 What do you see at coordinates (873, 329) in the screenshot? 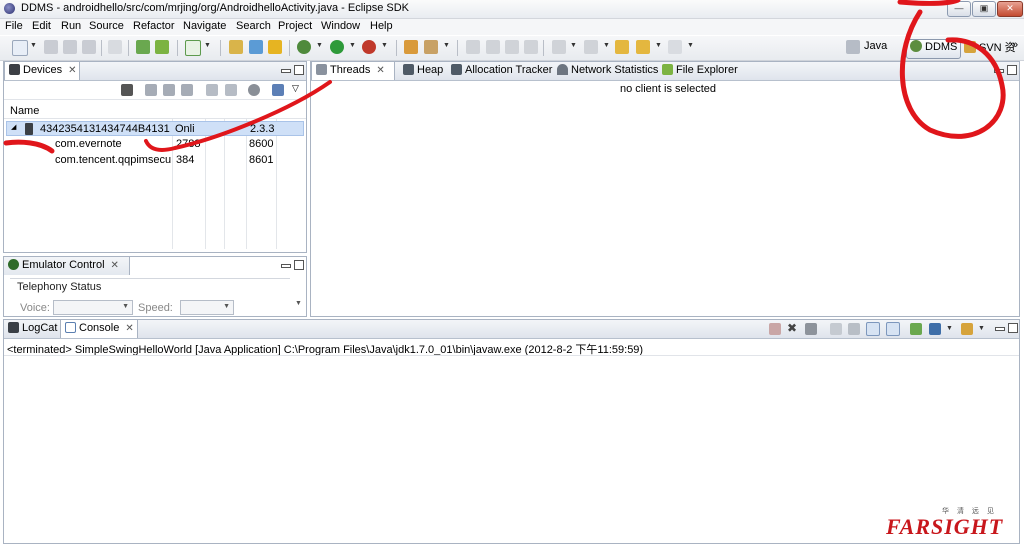
I see `show-stdout-icon` at bounding box center [873, 329].